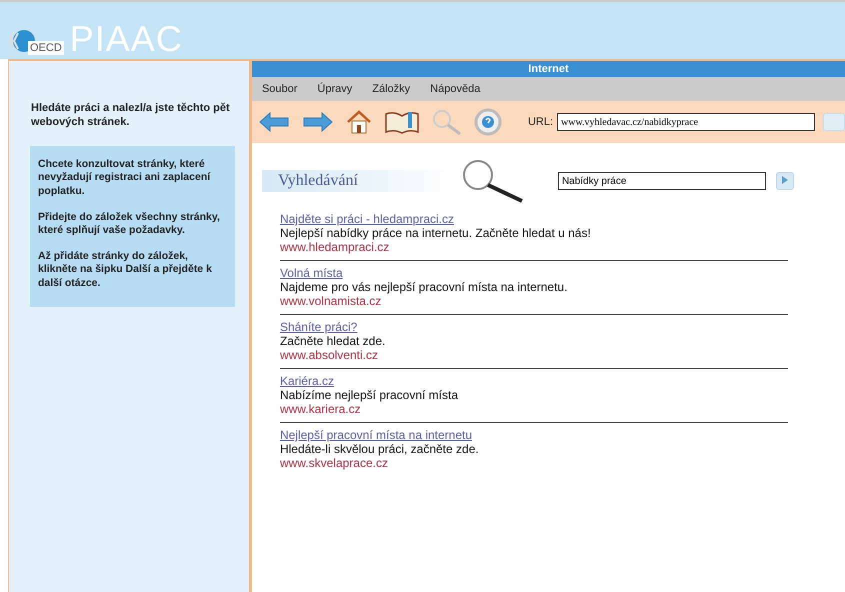 The width and height of the screenshot is (845, 592). What do you see at coordinates (376, 435) in the screenshot?
I see `result-link: Nejlepší pracovní místa na internetu` at bounding box center [376, 435].